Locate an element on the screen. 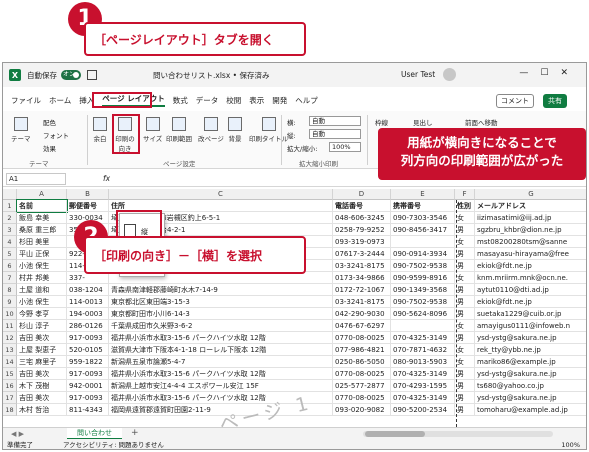  table-cell: 0173-34-9866 is located at coordinates (362, 278).